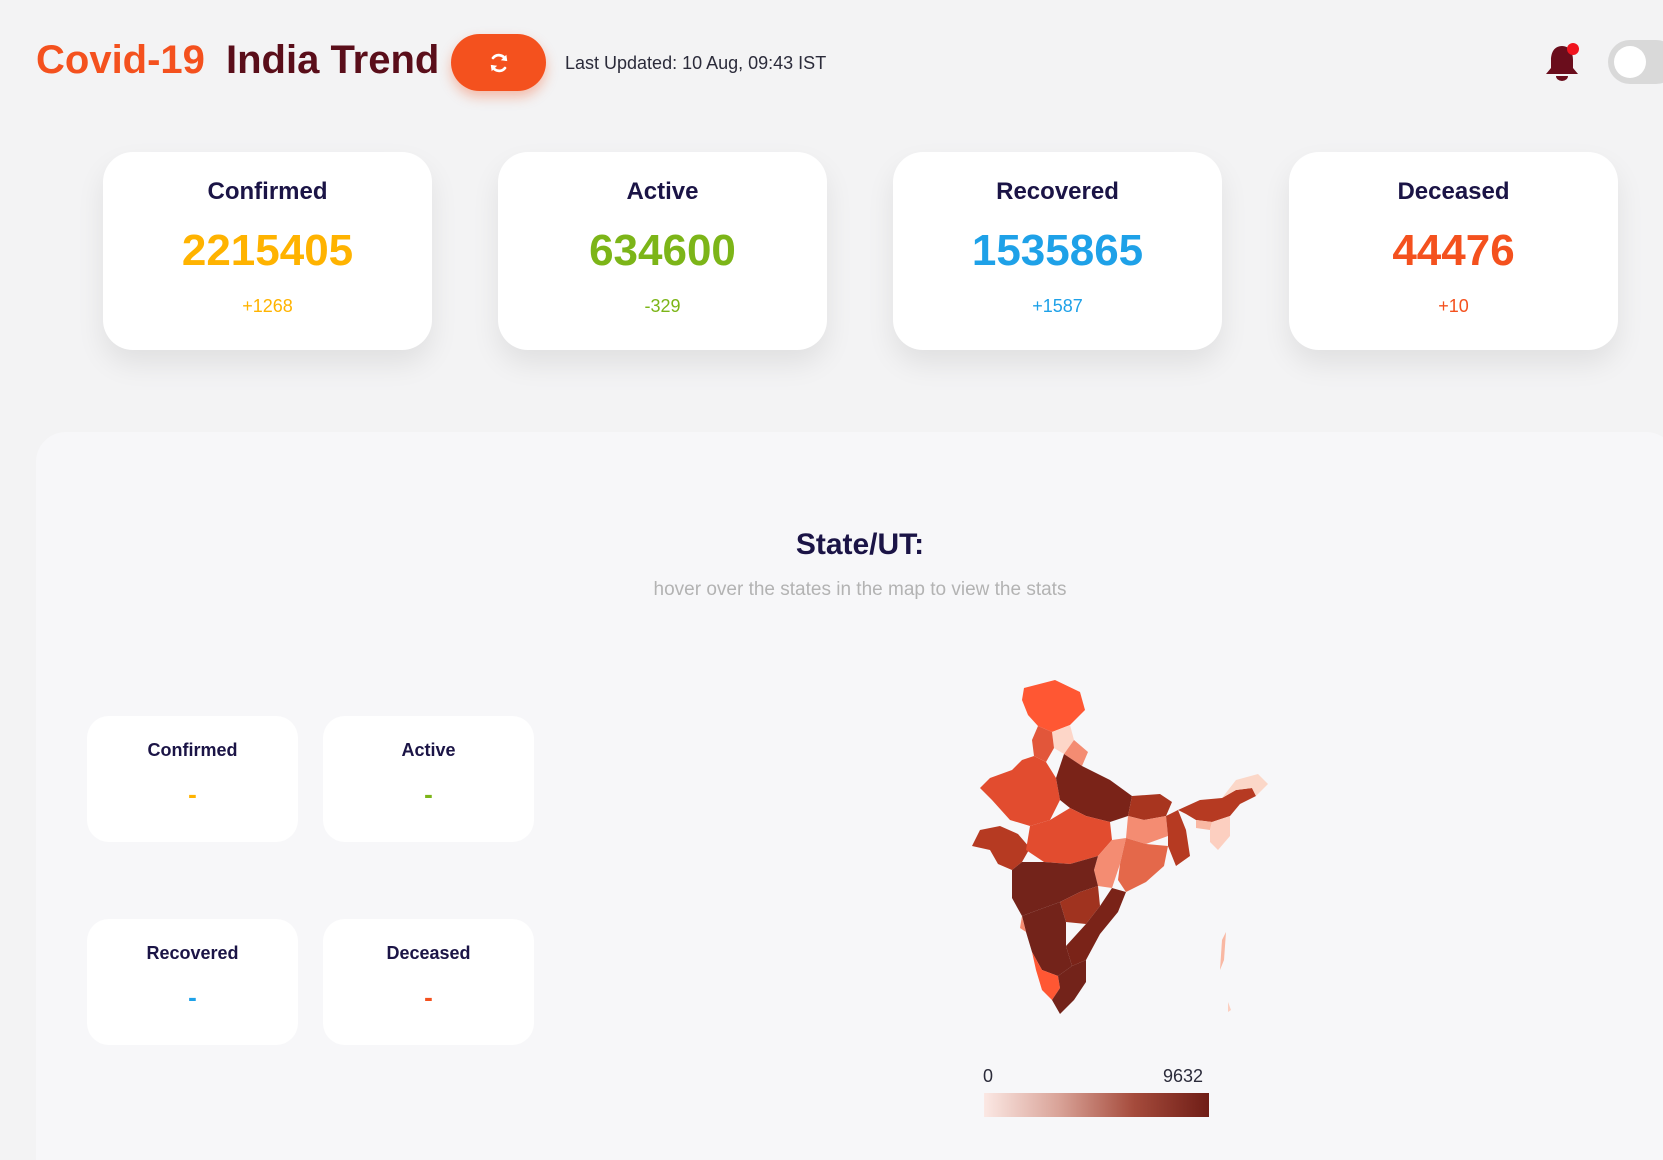 The width and height of the screenshot is (1663, 1160). What do you see at coordinates (192, 953) in the screenshot?
I see `state-card-label: Recovered` at bounding box center [192, 953].